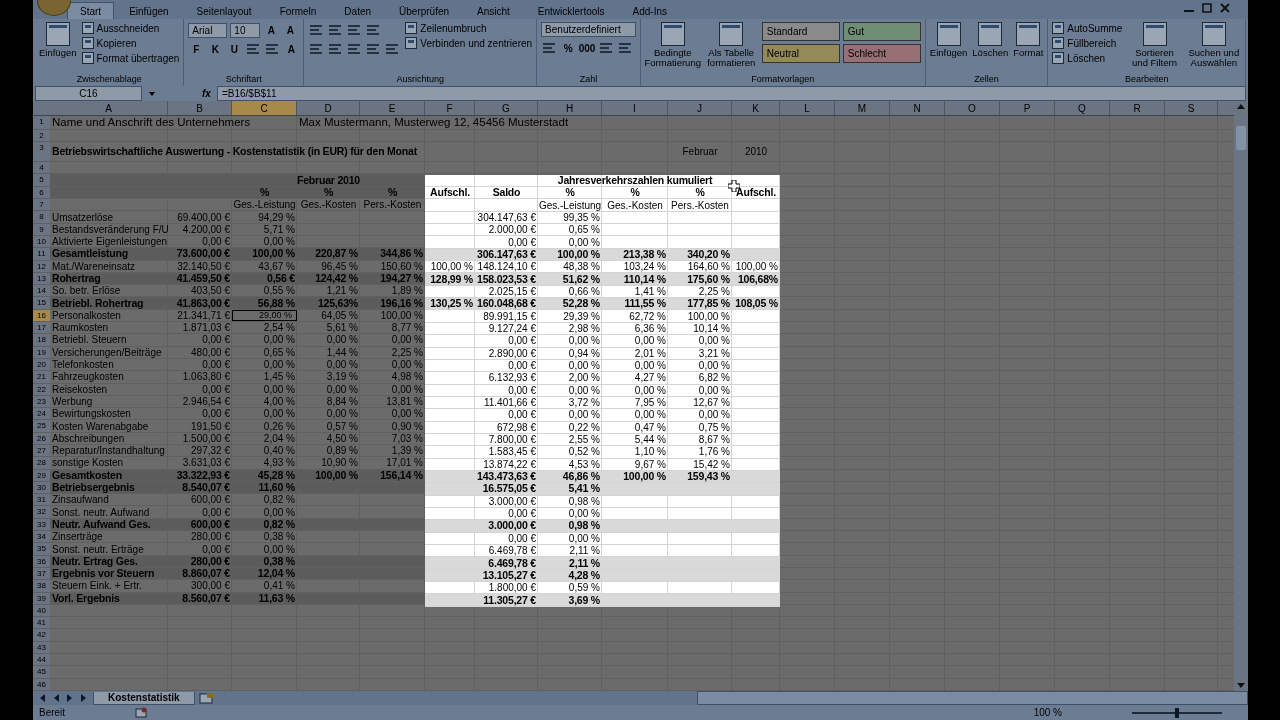 The image size is (1280, 720). What do you see at coordinates (41, 168) in the screenshot?
I see `row-number: 4` at bounding box center [41, 168].